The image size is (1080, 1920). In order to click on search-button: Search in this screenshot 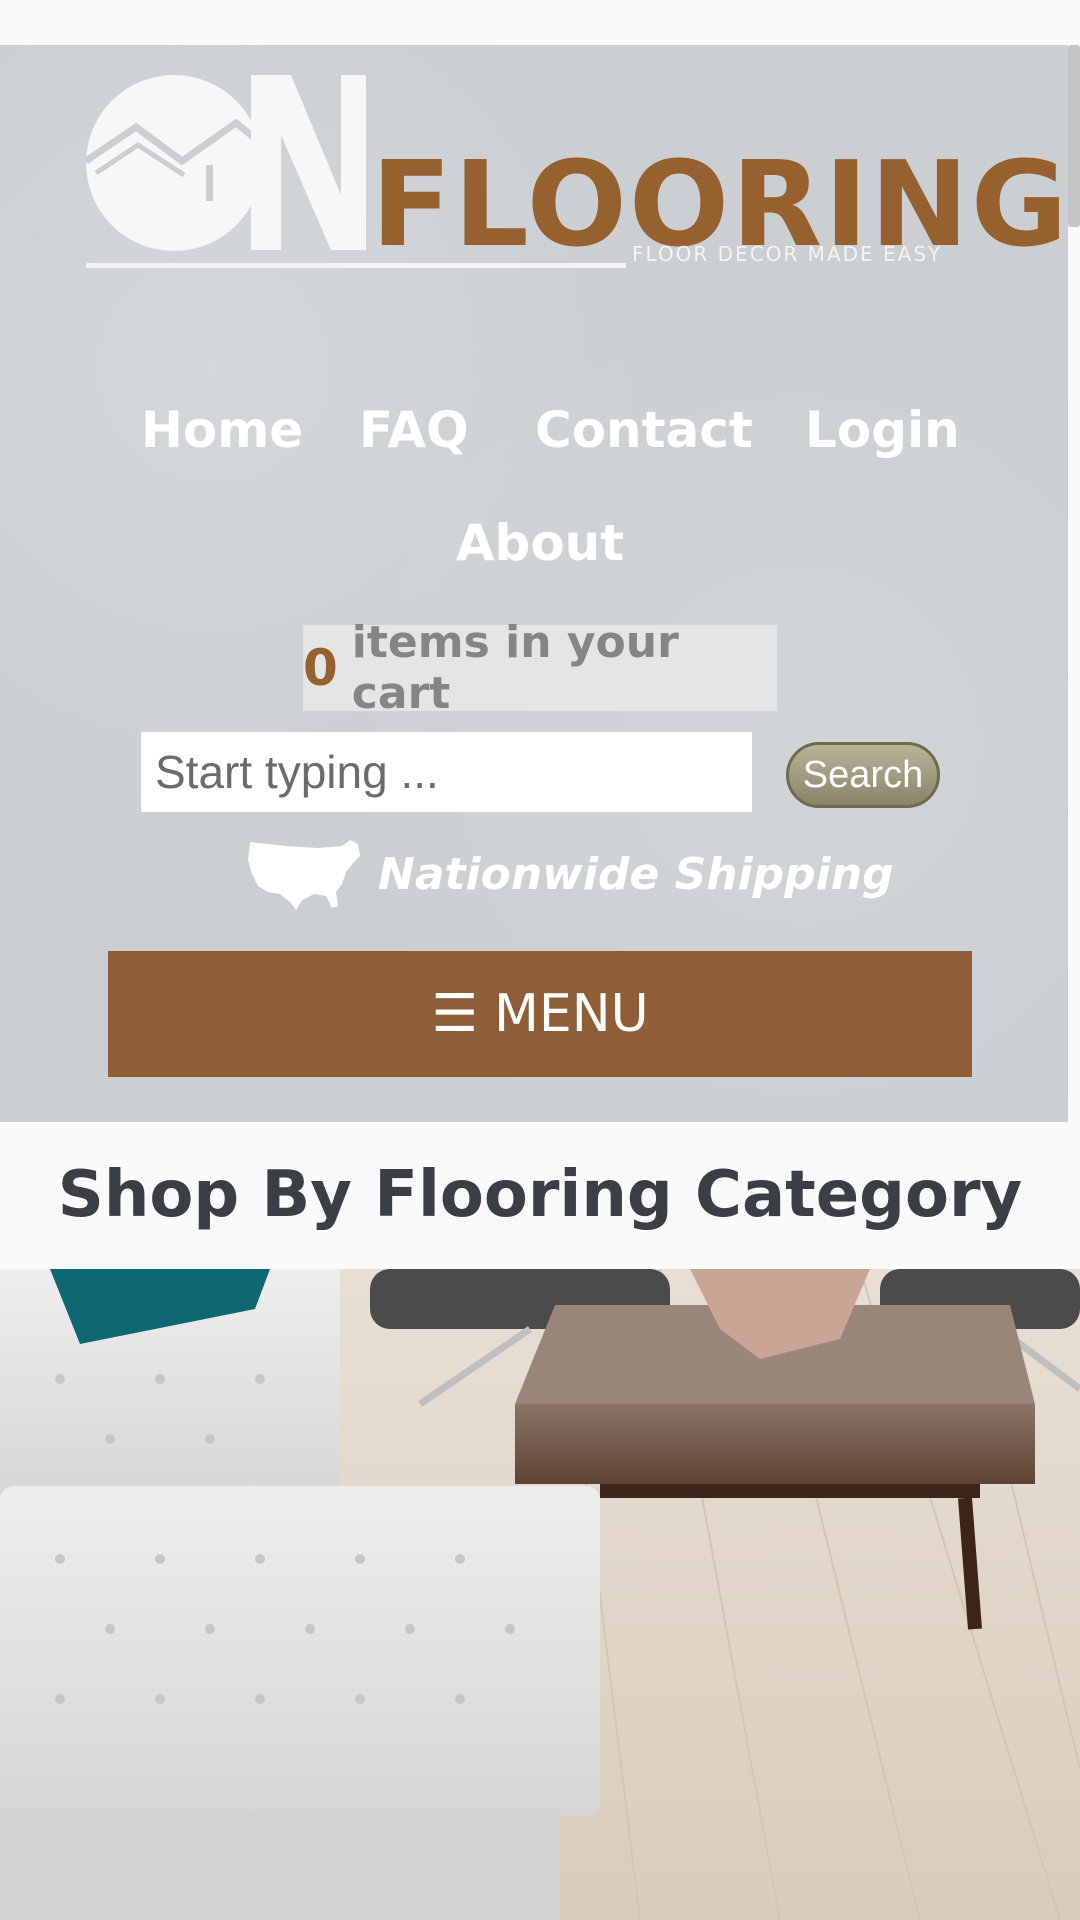, I will do `click(863, 775)`.